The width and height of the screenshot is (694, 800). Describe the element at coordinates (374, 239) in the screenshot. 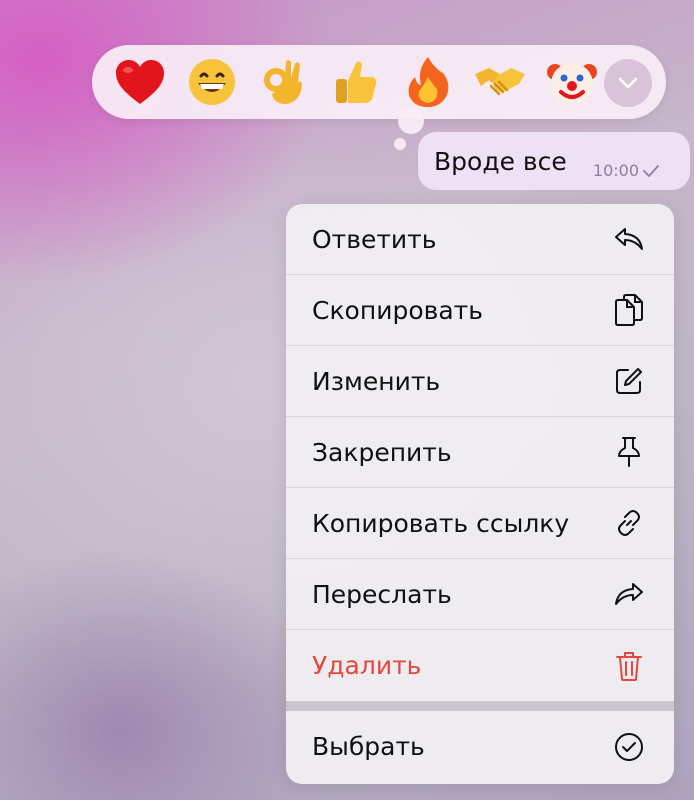

I see `menu-item-label: Ответить` at that location.